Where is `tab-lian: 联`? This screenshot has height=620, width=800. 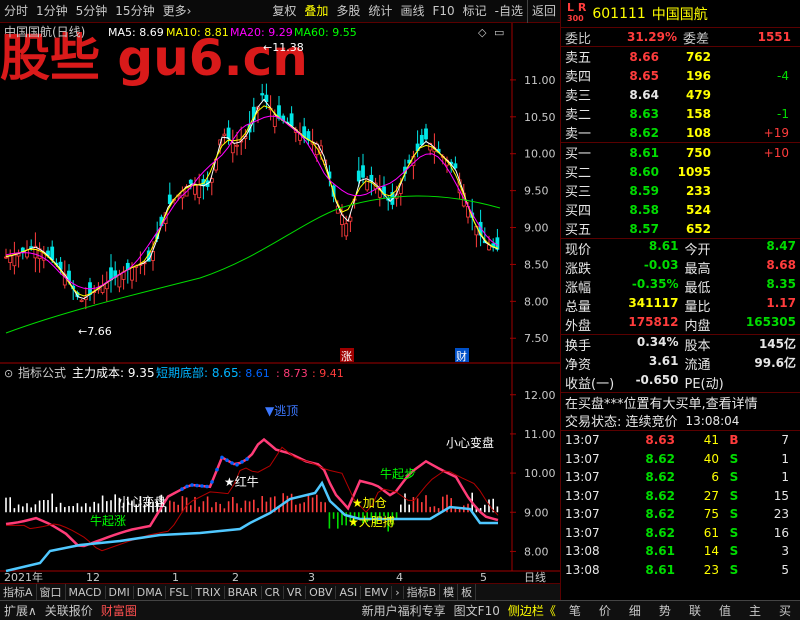
tab-lian: 联 is located at coordinates (695, 610).